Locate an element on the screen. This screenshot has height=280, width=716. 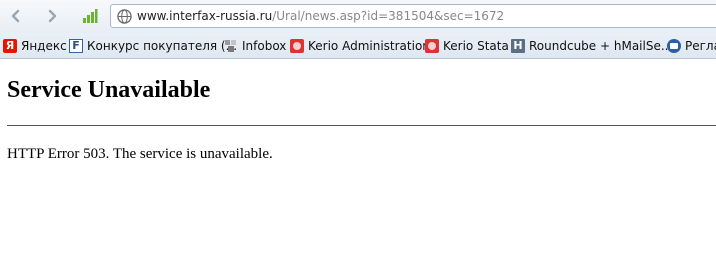
forward-button is located at coordinates (52, 16).